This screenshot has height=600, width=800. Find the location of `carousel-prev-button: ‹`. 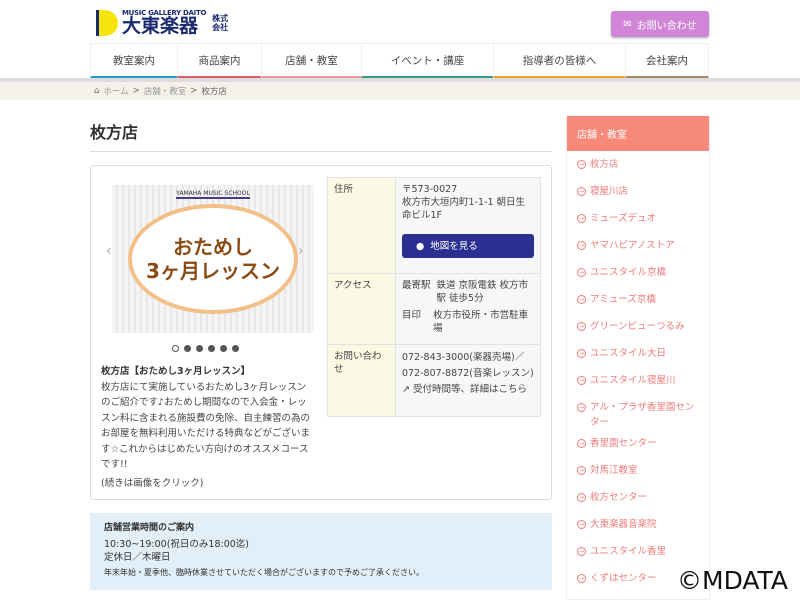

carousel-prev-button: ‹ is located at coordinates (109, 251).